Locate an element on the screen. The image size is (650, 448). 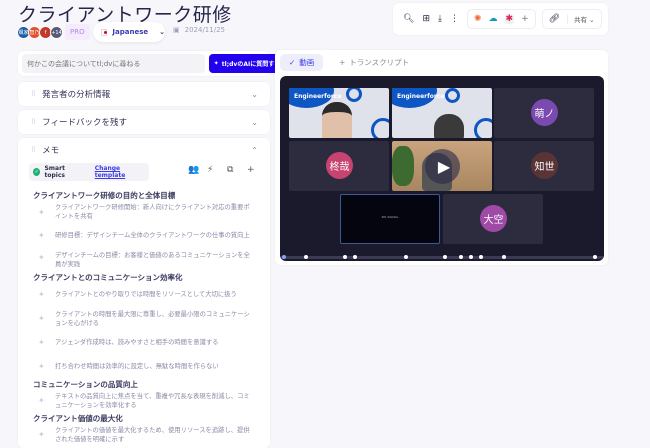
add-icon: + is located at coordinates (251, 170).